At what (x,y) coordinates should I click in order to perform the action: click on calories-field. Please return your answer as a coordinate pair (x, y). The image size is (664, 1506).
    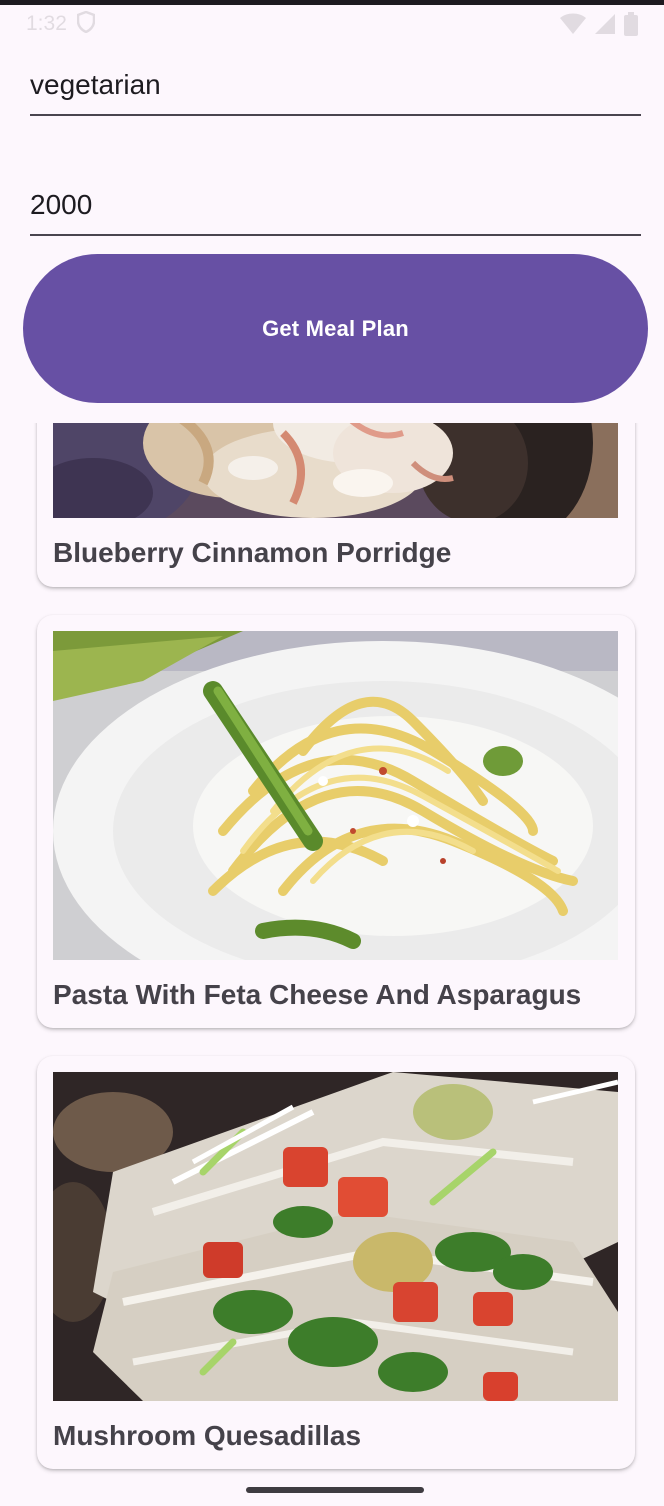
    Looking at the image, I should click on (335, 205).